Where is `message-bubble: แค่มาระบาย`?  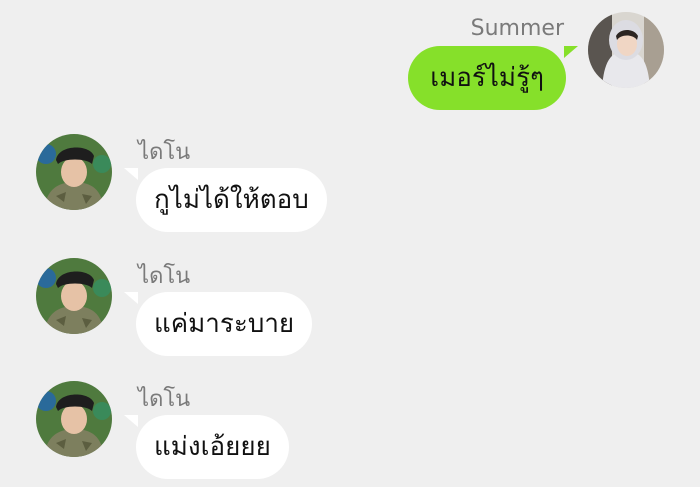 message-bubble: แค่มาระบาย is located at coordinates (224, 324).